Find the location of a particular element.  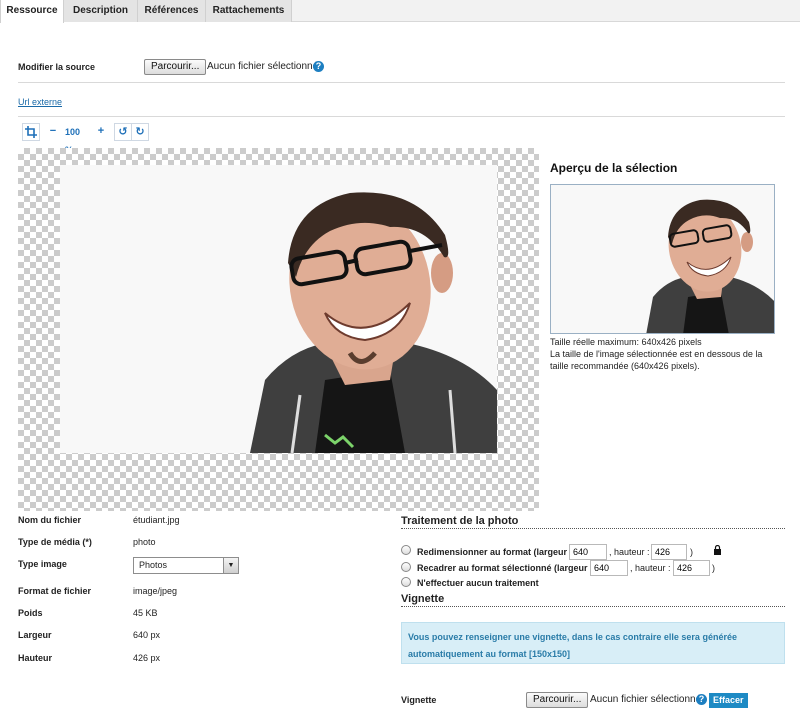

no-processing-label: N'effectuer aucun traitement is located at coordinates (478, 583).